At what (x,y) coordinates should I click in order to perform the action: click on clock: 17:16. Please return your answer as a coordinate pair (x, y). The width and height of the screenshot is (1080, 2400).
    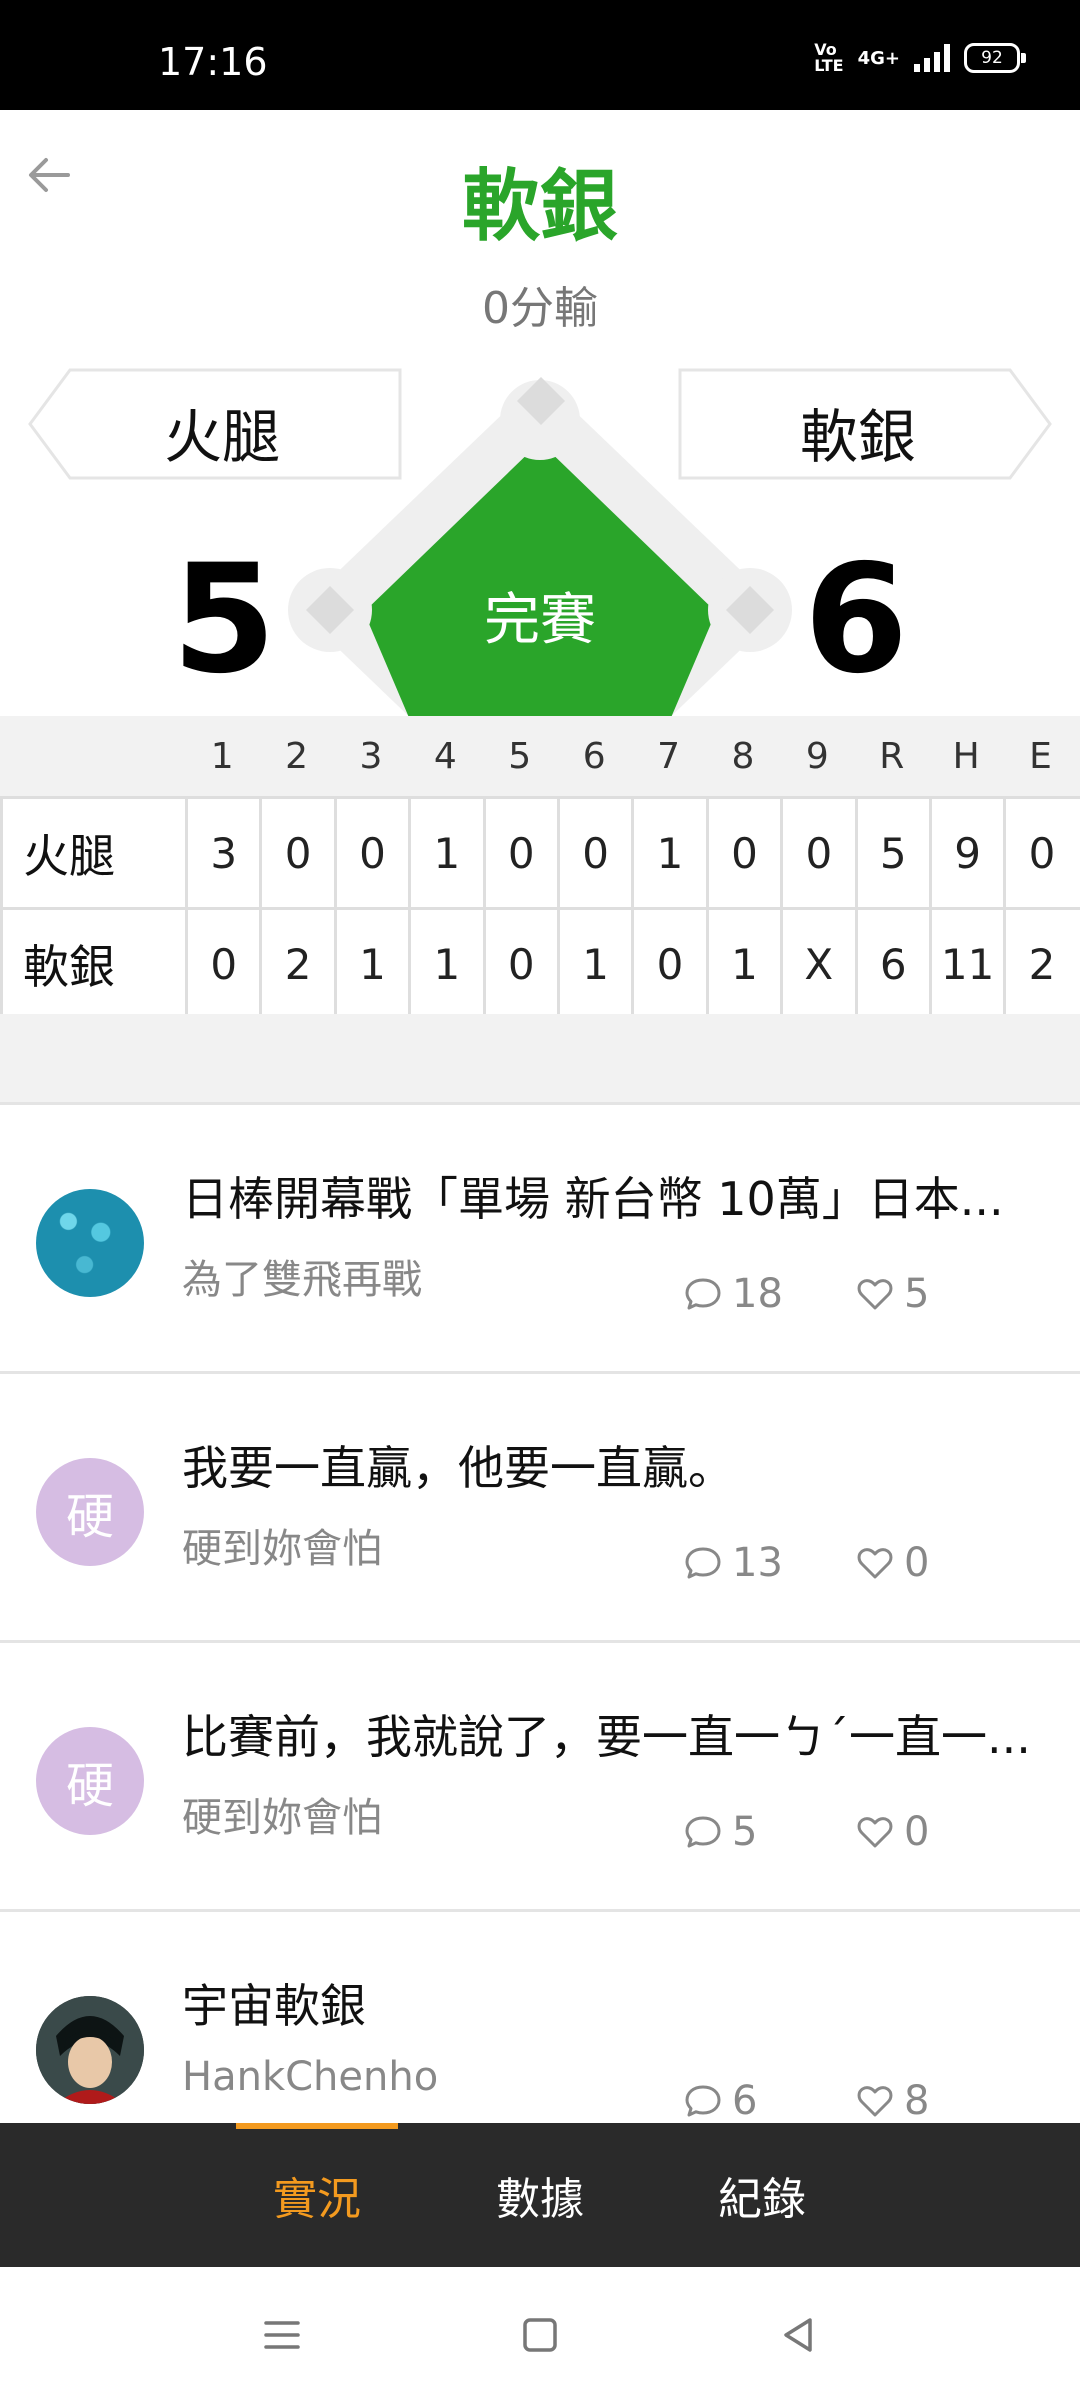
    Looking at the image, I should click on (213, 62).